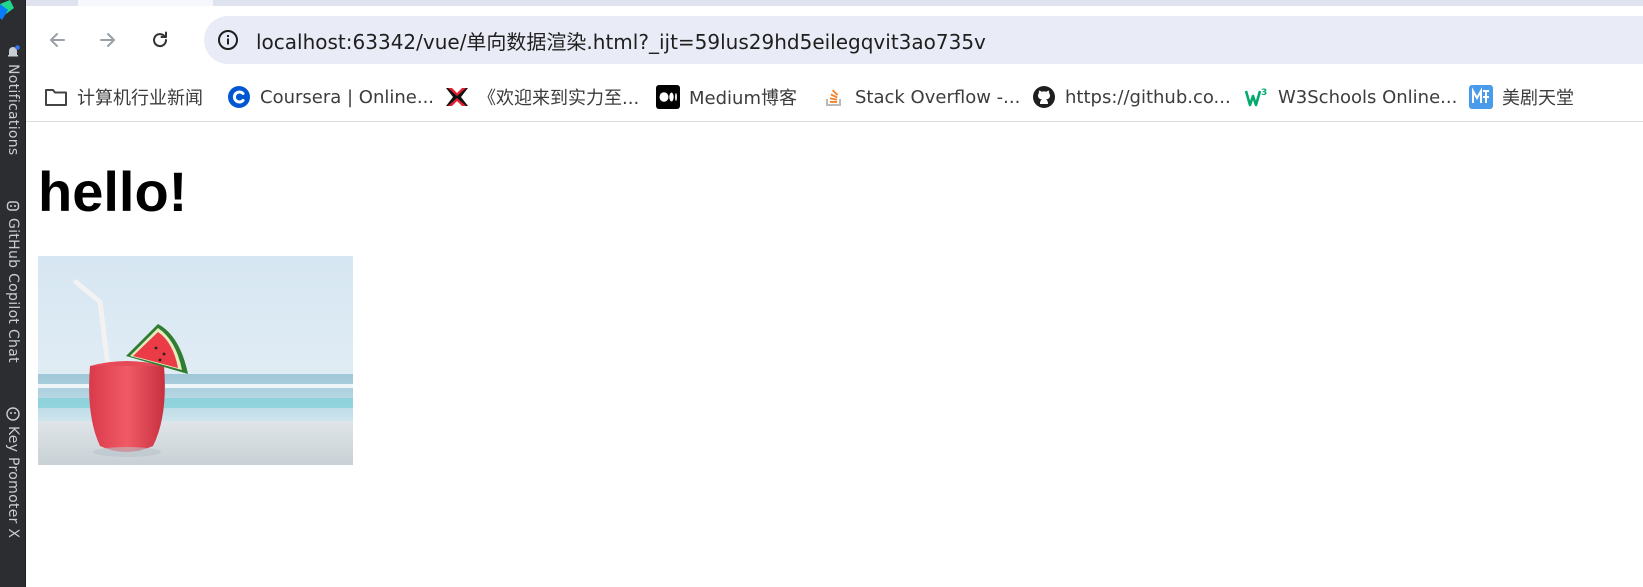 The width and height of the screenshot is (1643, 587). What do you see at coordinates (743, 98) in the screenshot?
I see `bookmark-label: Medium博客` at bounding box center [743, 98].